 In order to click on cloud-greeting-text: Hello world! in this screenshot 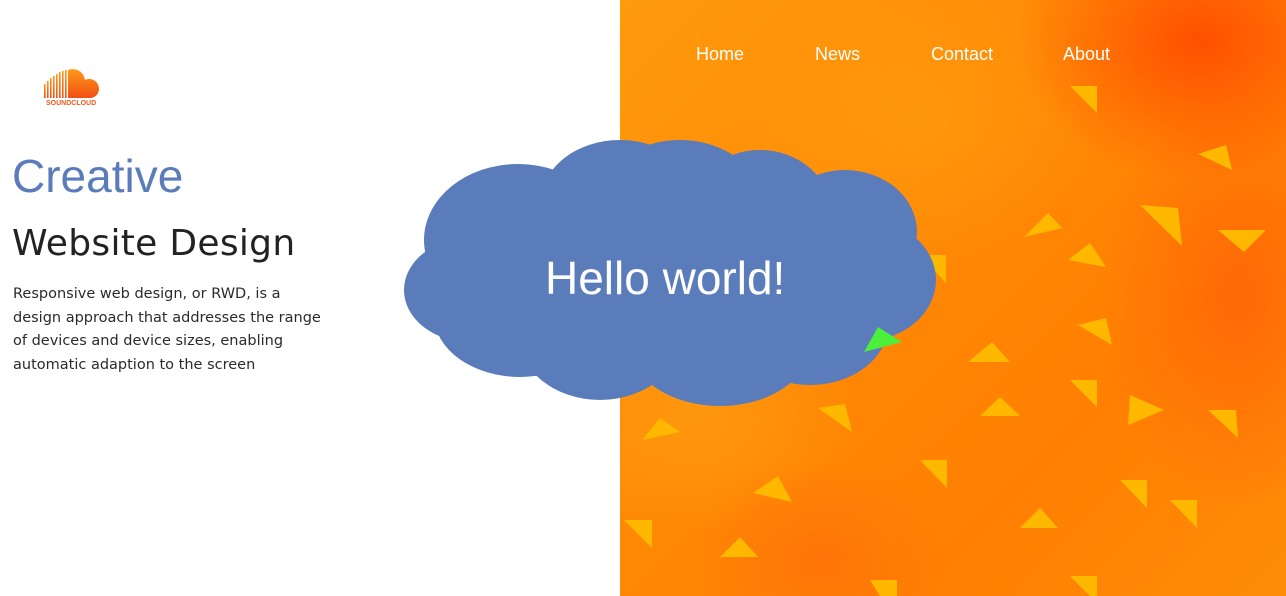, I will do `click(665, 278)`.